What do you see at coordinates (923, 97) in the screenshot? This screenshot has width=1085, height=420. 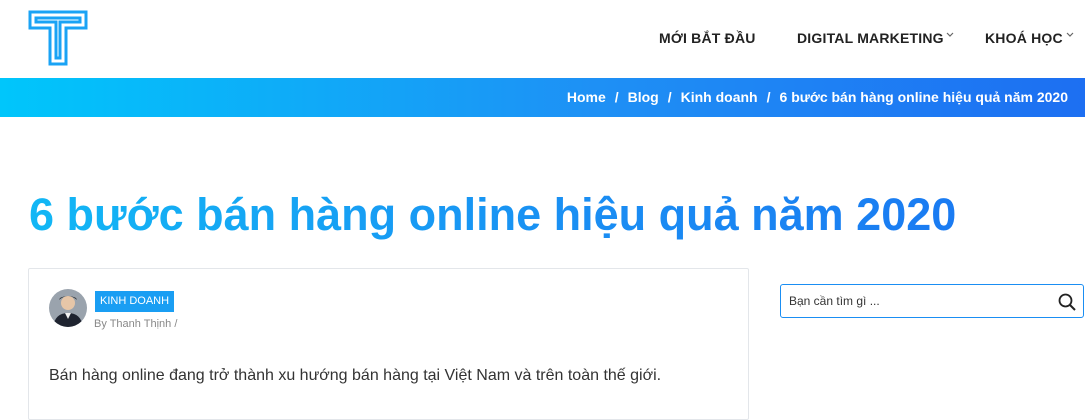 I see `breadcrumb-current: 6 bước bán hàng online hiệu quả năm 2020` at bounding box center [923, 97].